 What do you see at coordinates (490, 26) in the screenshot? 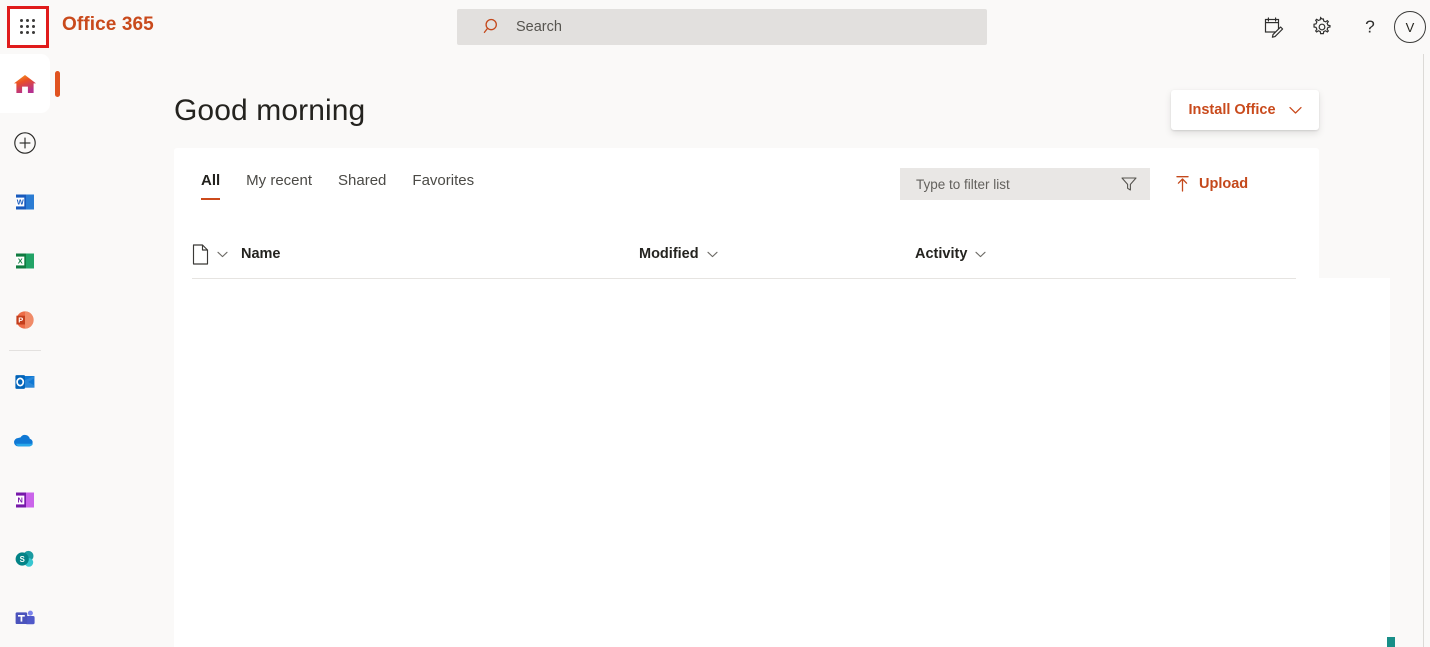
I see `search-icon` at bounding box center [490, 26].